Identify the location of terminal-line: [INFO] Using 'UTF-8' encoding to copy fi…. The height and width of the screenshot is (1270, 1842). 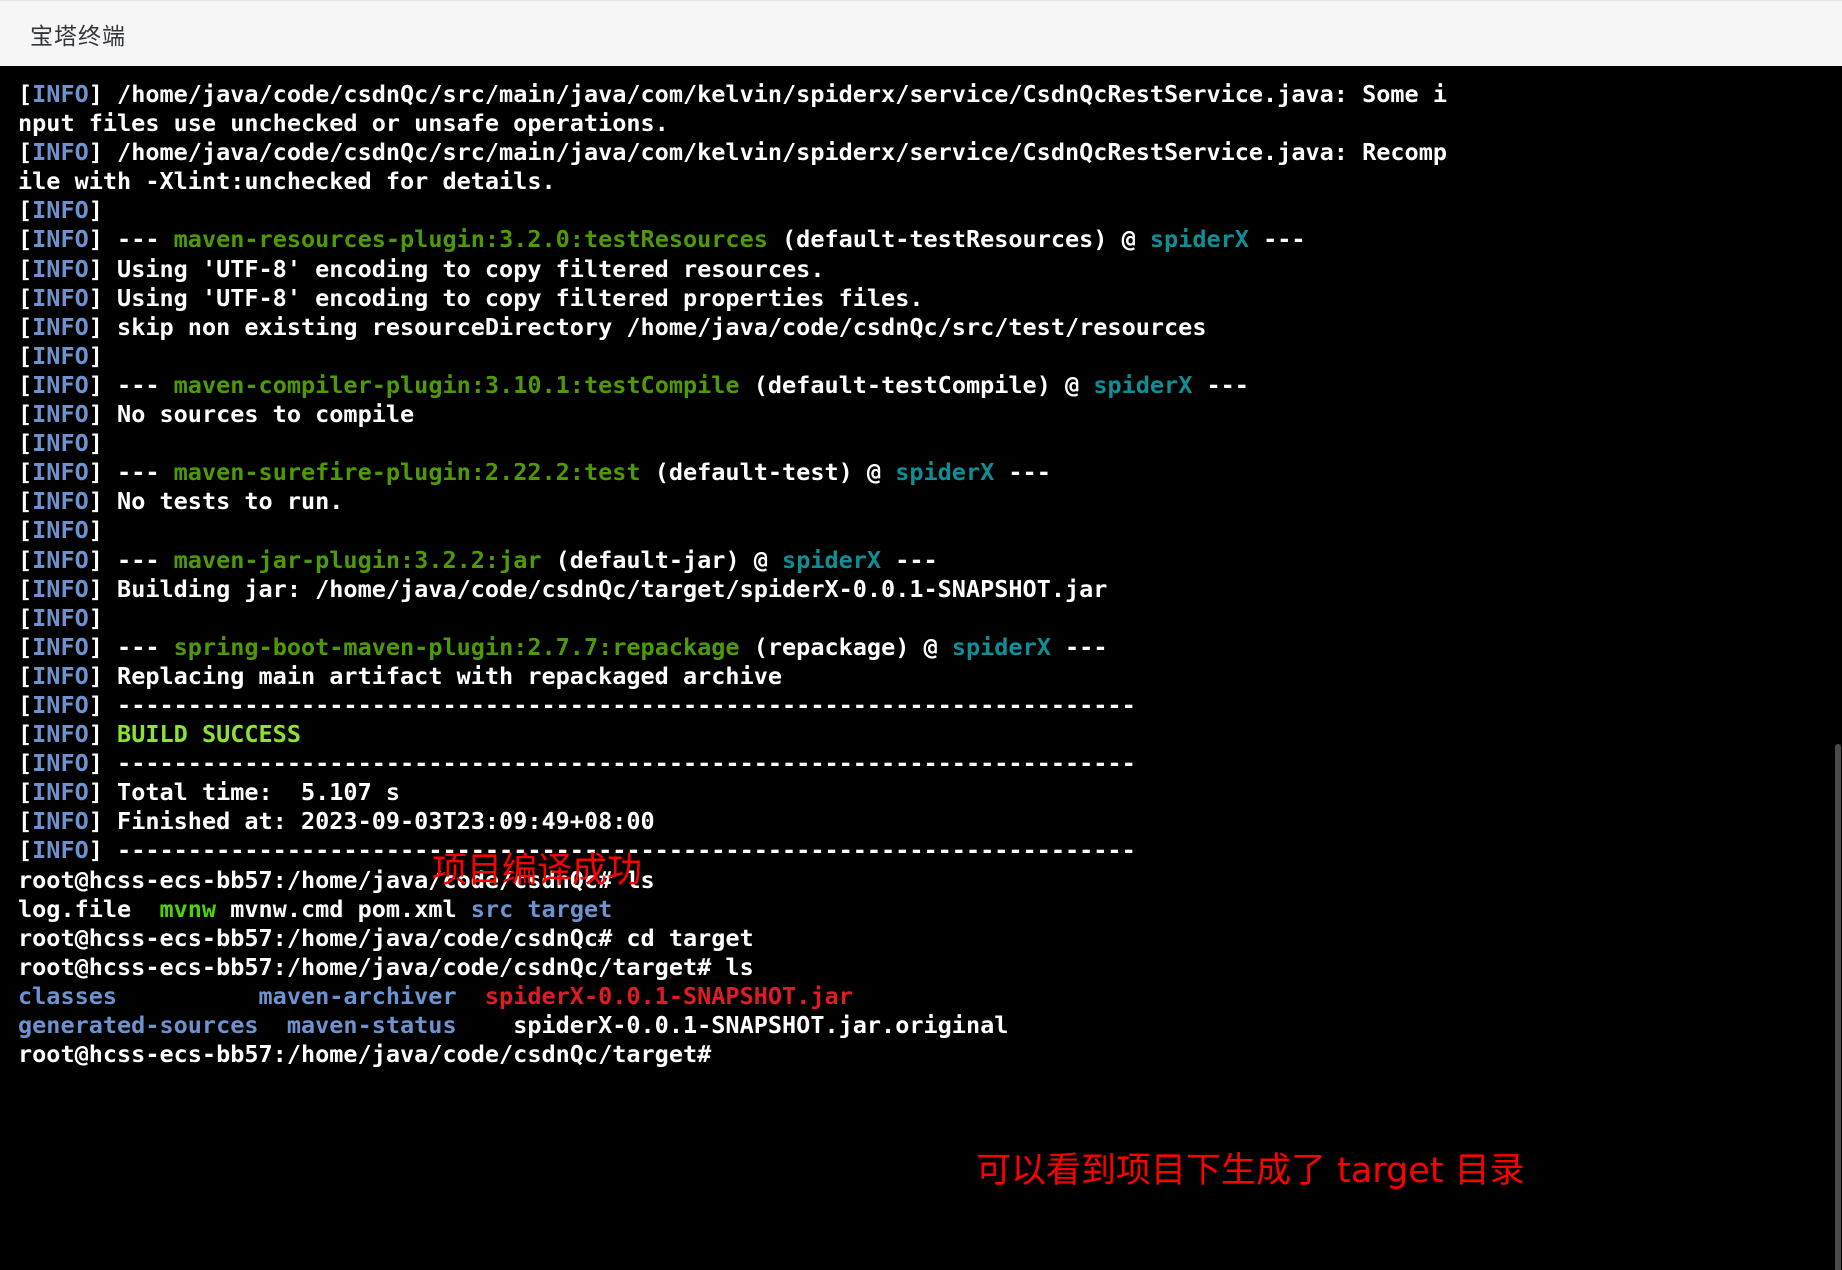
(925, 298).